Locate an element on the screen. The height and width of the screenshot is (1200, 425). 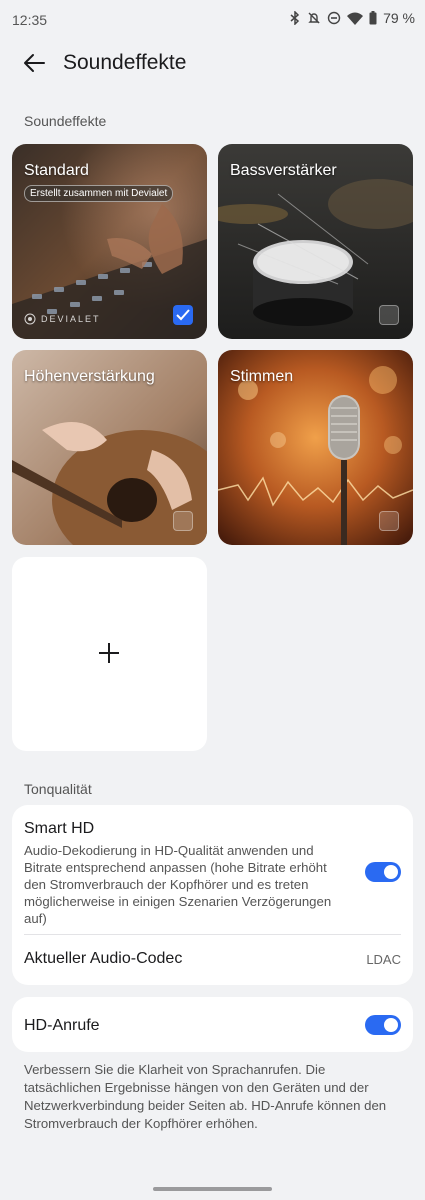
arrow-left-icon is located at coordinates (34, 63).